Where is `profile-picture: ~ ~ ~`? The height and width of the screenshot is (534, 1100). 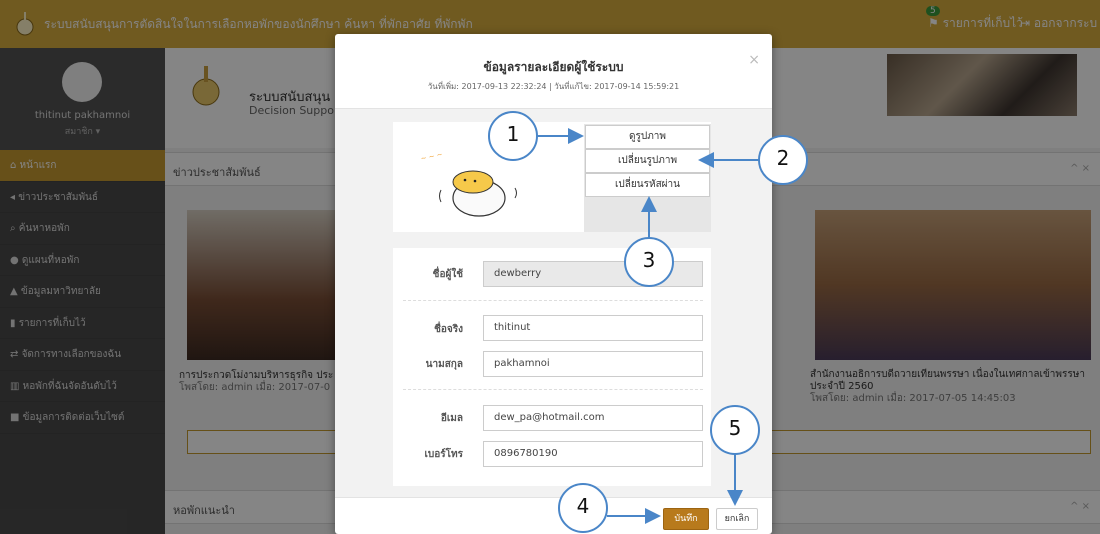 profile-picture: ~ ~ ~ is located at coordinates (468, 183).